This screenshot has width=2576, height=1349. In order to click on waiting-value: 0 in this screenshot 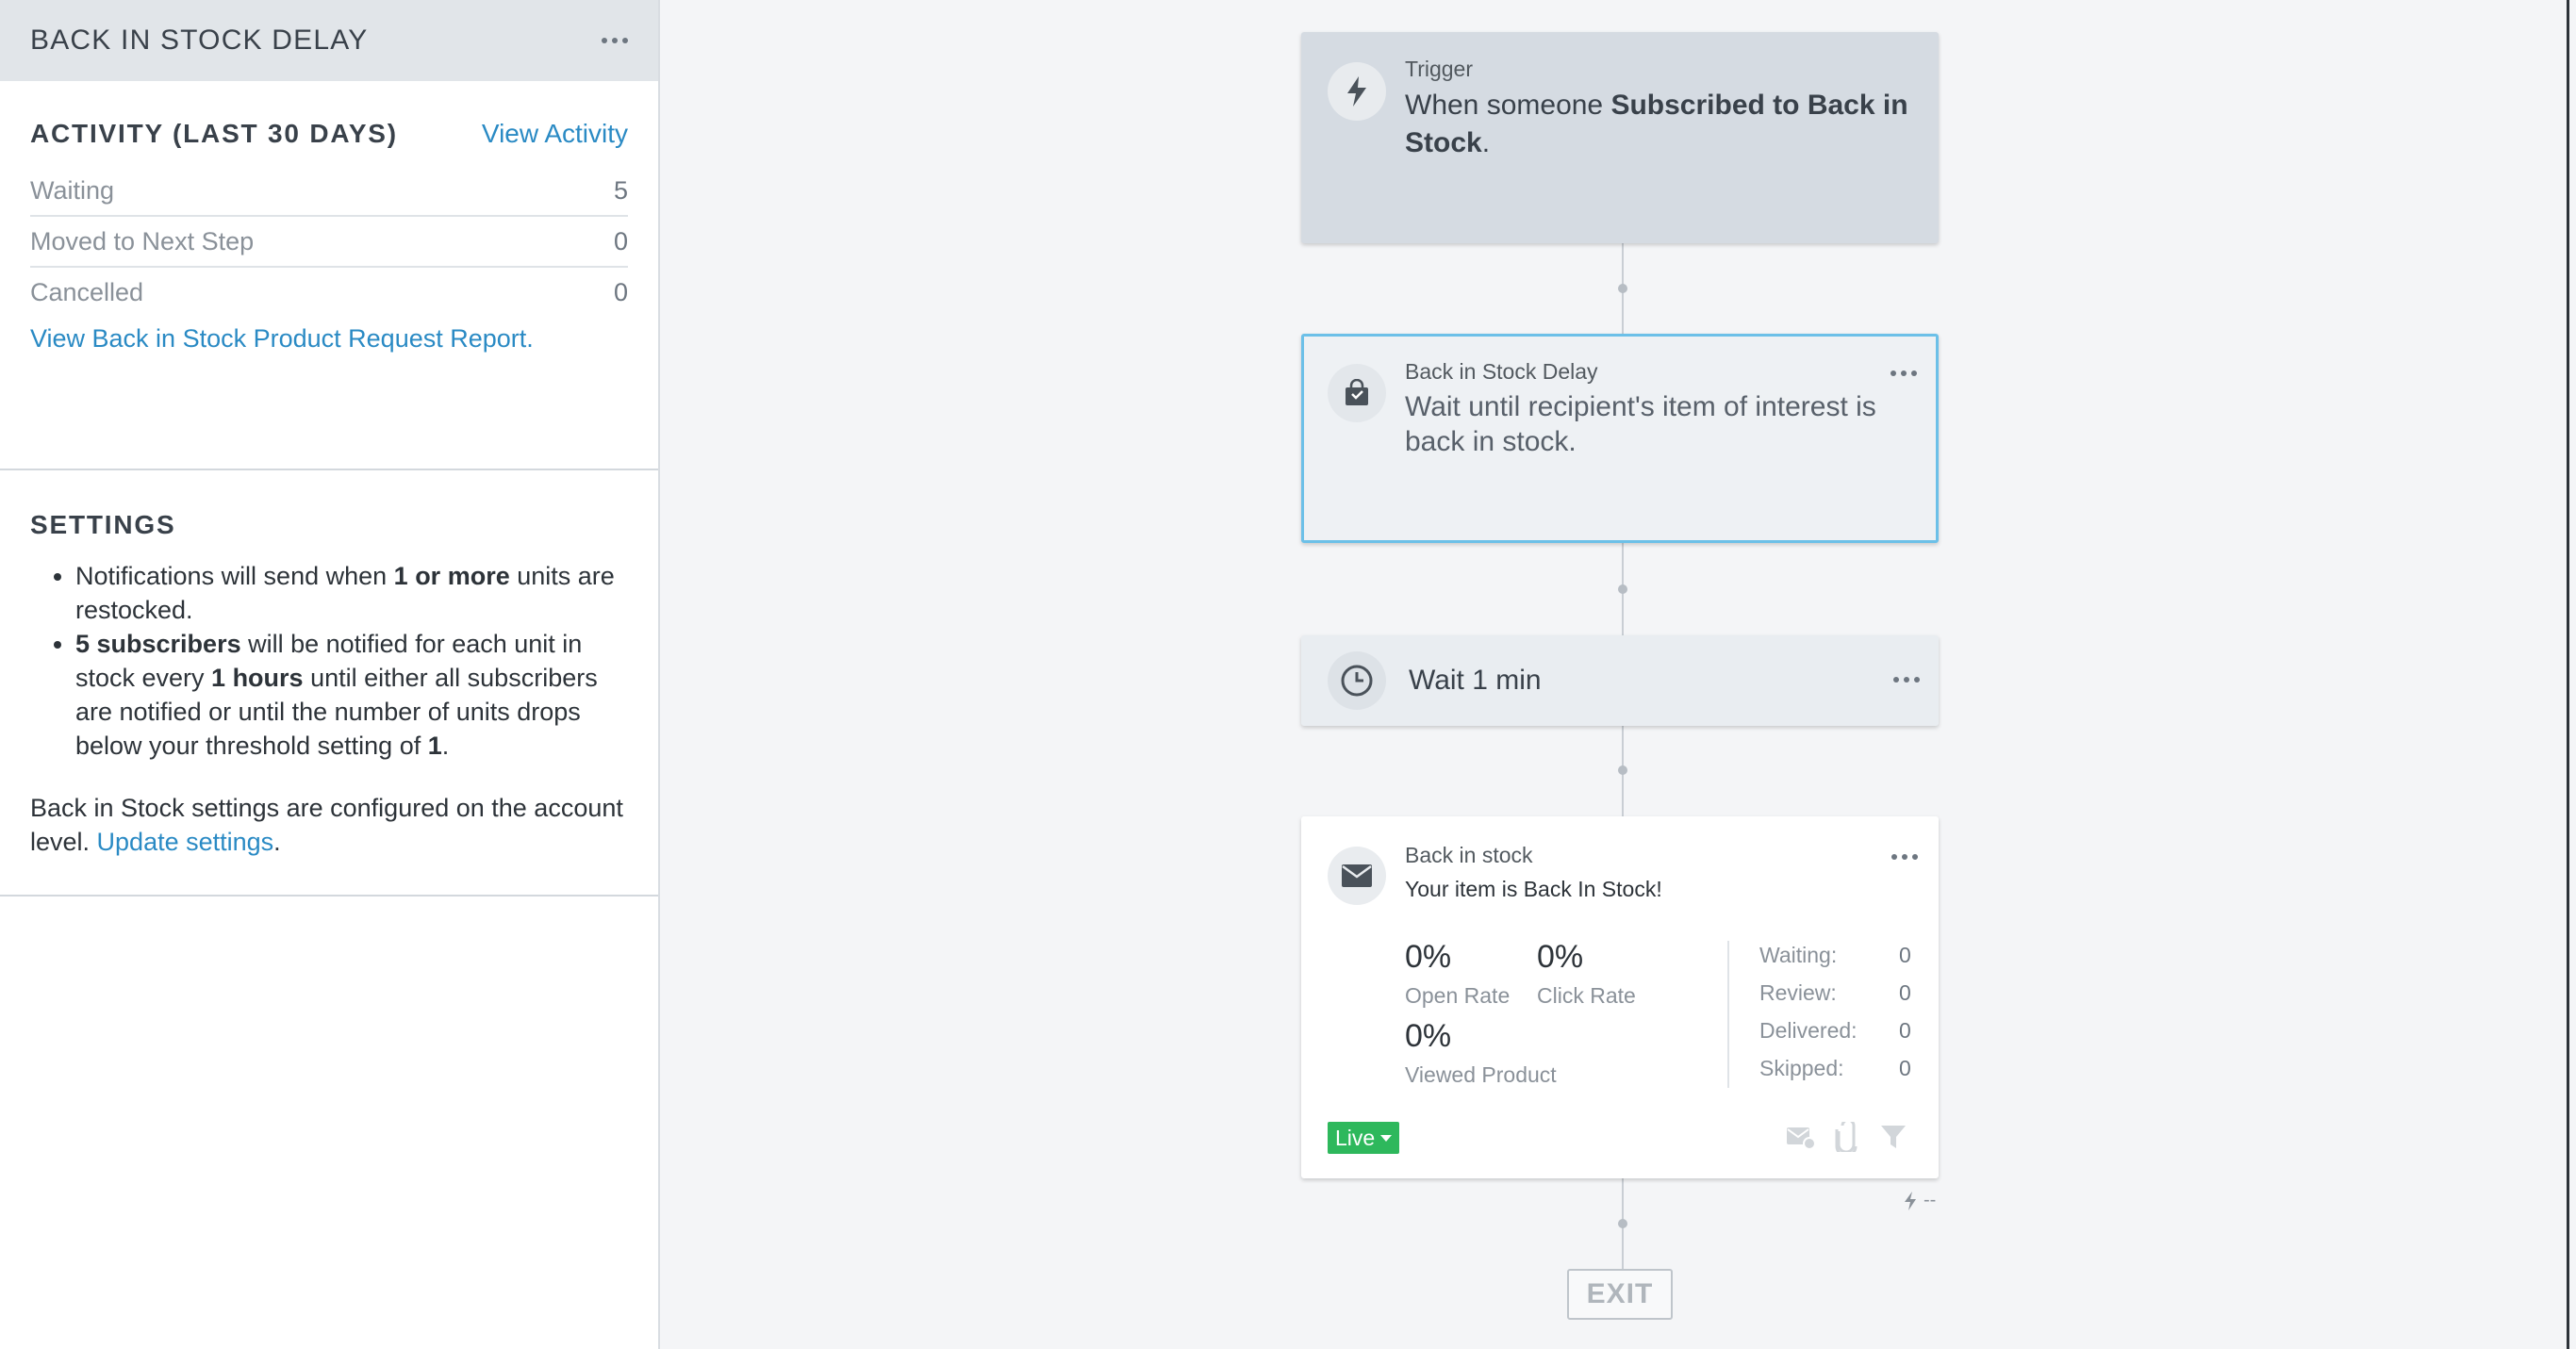, I will do `click(1905, 955)`.